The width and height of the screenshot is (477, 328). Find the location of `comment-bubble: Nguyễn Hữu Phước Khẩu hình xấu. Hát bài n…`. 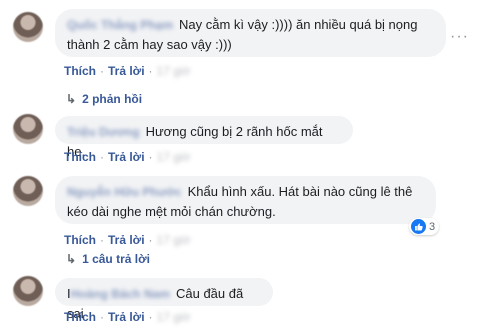

comment-bubble: Nguyễn Hữu Phước Khẩu hình xấu. Hát bài n… is located at coordinates (245, 200).